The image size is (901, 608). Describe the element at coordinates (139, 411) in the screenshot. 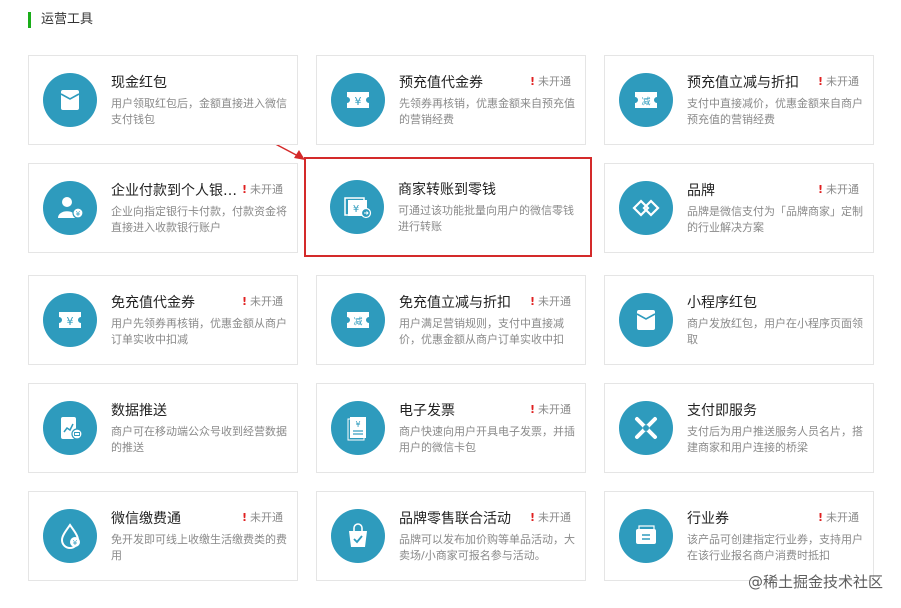

I see `tool-name: 数据推送` at that location.